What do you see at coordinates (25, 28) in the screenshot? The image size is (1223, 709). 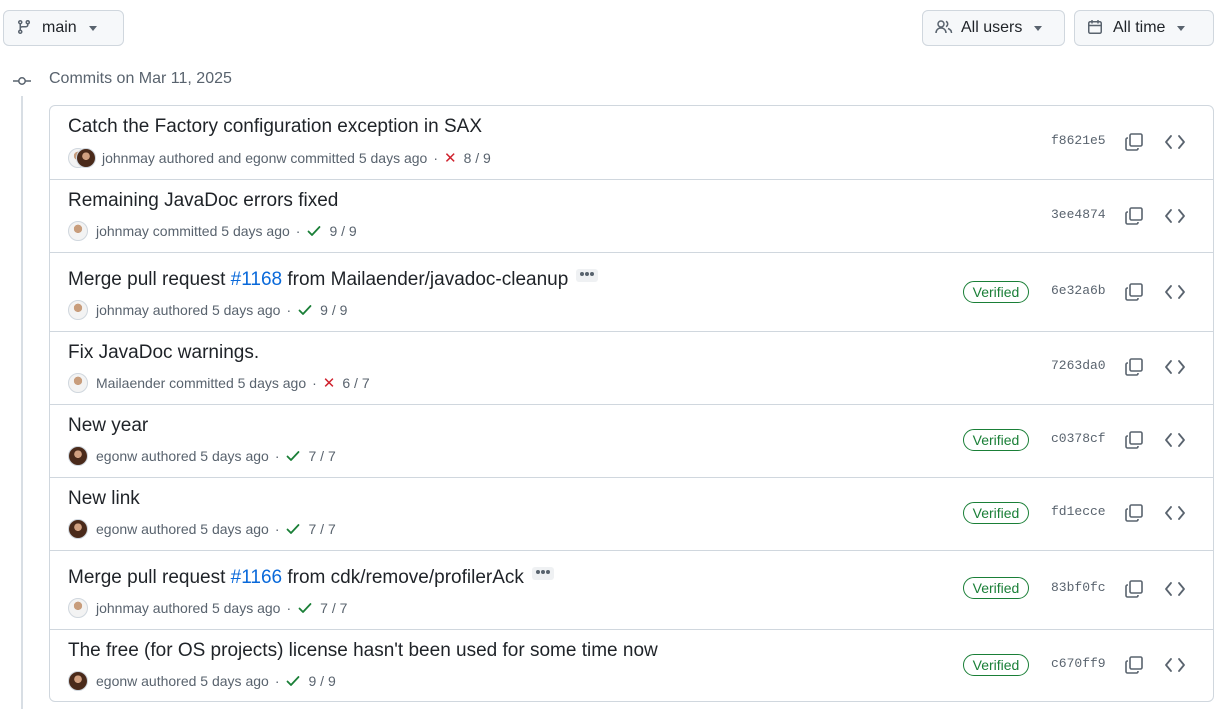 I see `git-branch-icon` at bounding box center [25, 28].